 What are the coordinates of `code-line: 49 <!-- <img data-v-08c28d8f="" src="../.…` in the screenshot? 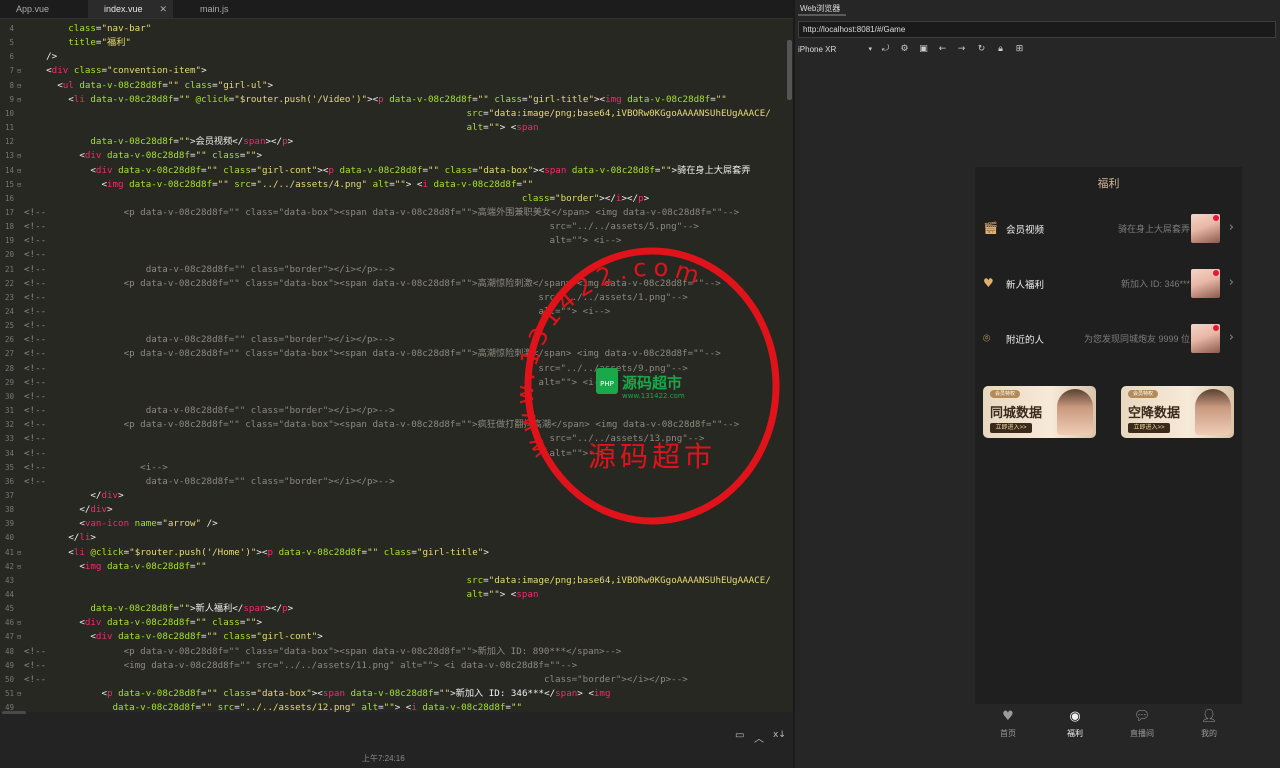 It's located at (396, 666).